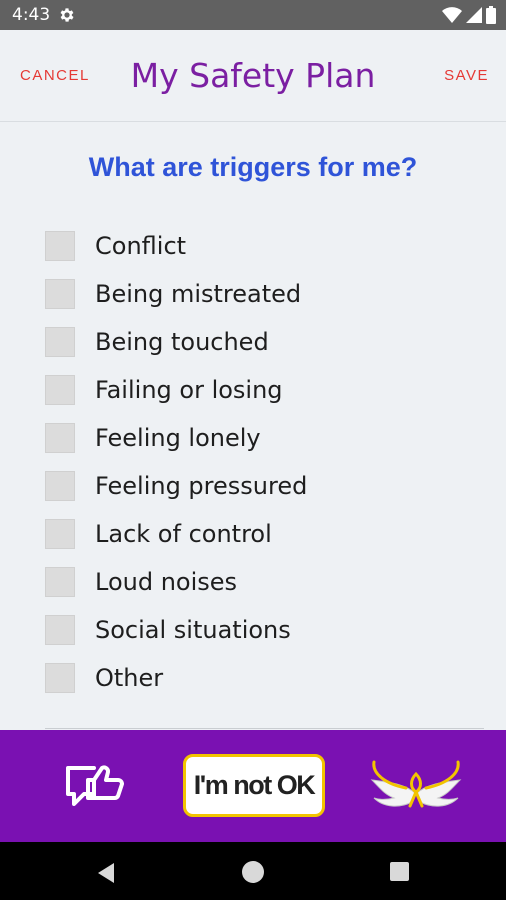 Image resolution: width=506 pixels, height=900 pixels. What do you see at coordinates (129, 678) in the screenshot?
I see `option-label: Other` at bounding box center [129, 678].